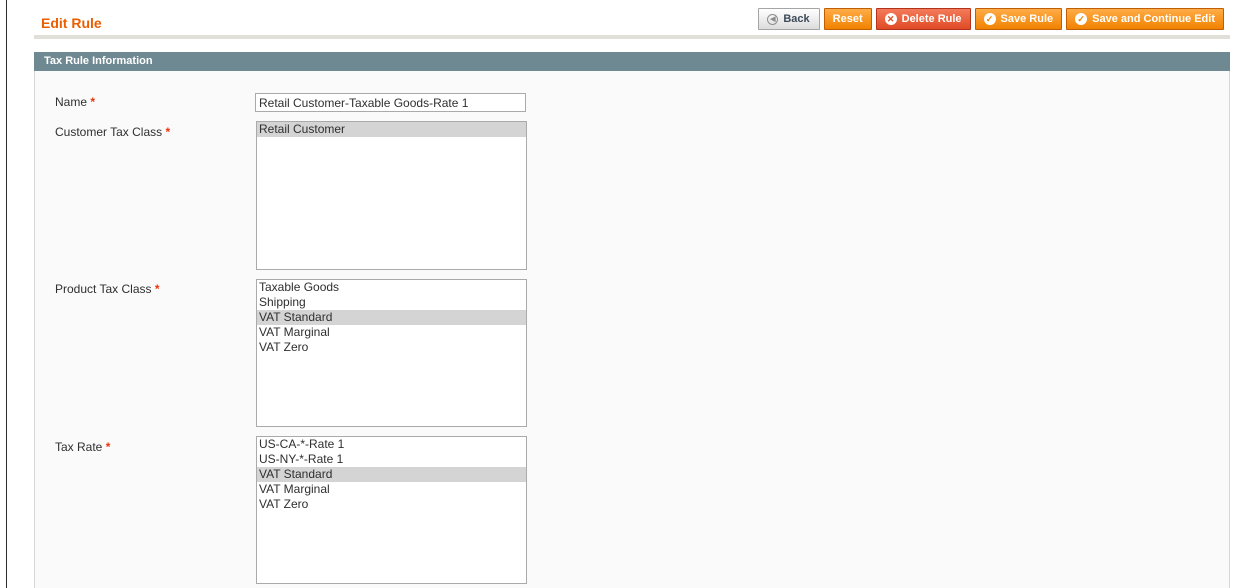 The width and height of the screenshot is (1243, 588). I want to click on delete-x-icon: ✕, so click(890, 19).